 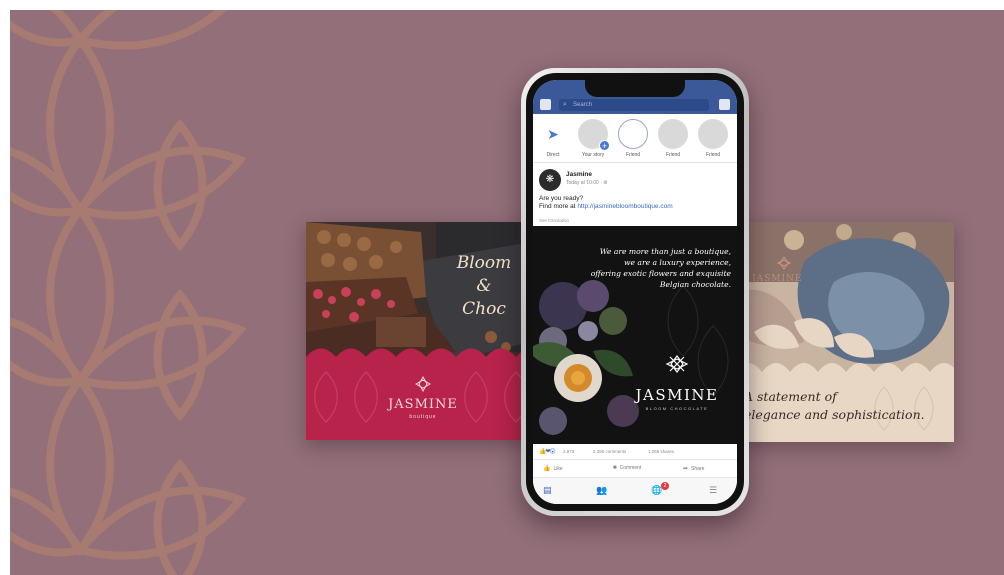 I want to click on post-actions: 👍 Like ■ Comment ➦ Share, so click(x=635, y=468).